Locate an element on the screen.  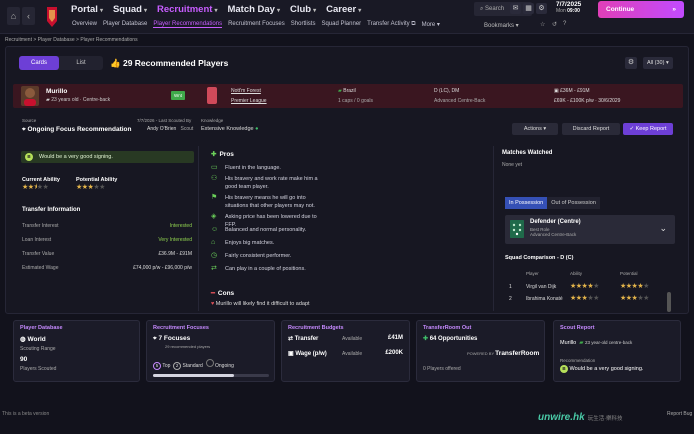
subnav-recruitment-focuses: Recruitment Focuses is located at coordinates (256, 24).